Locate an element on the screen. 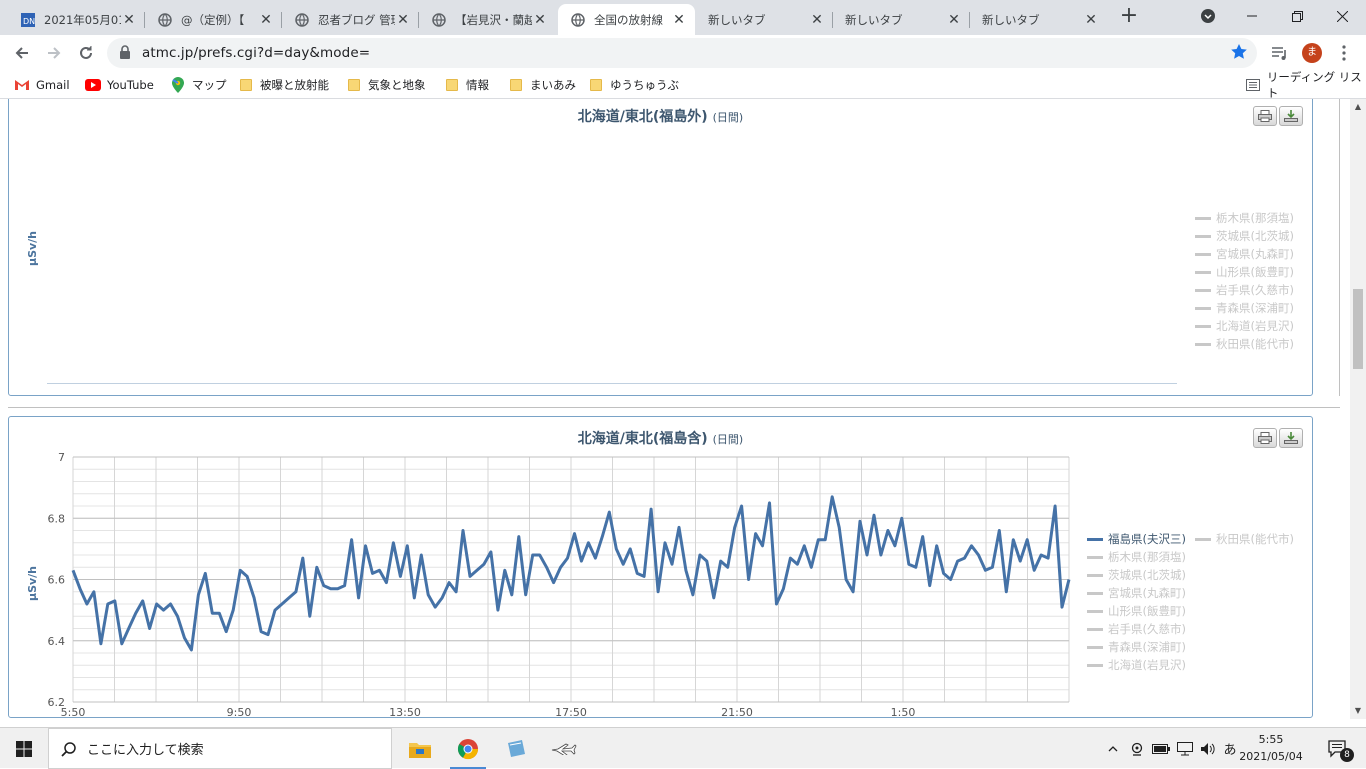 This screenshot has height=769, width=1366. svg-text: DN is located at coordinates (29, 21).